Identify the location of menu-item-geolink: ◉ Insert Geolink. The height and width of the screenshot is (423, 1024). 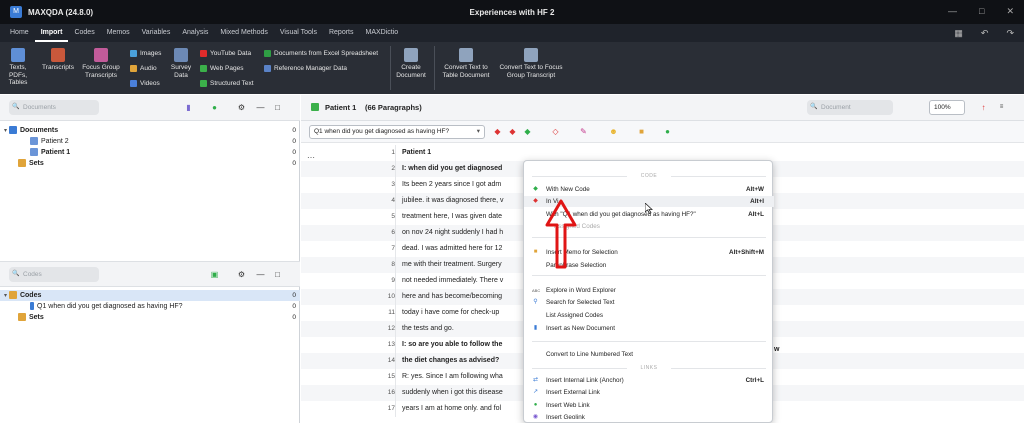
(649, 417).